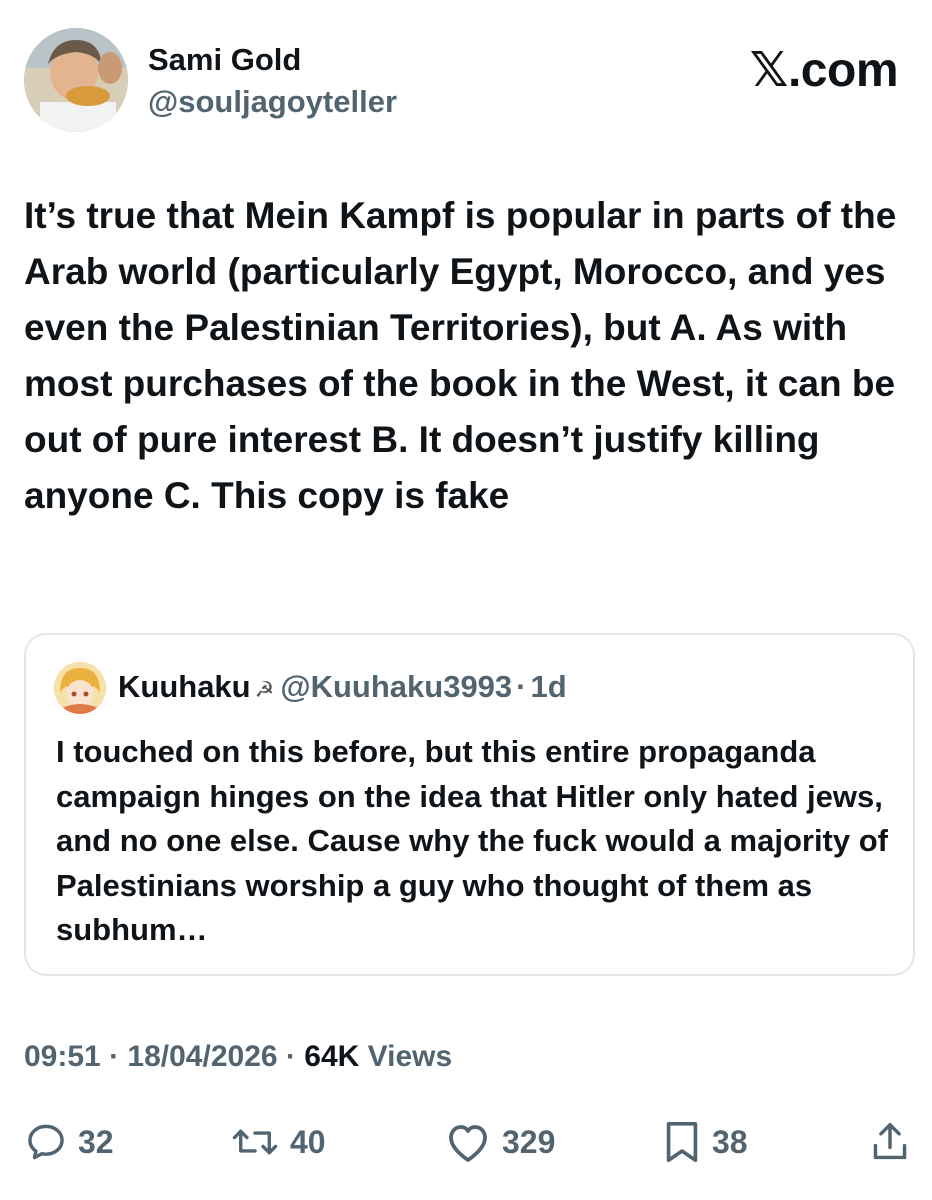  Describe the element at coordinates (46, 1142) in the screenshot. I see `reply-icon` at that location.